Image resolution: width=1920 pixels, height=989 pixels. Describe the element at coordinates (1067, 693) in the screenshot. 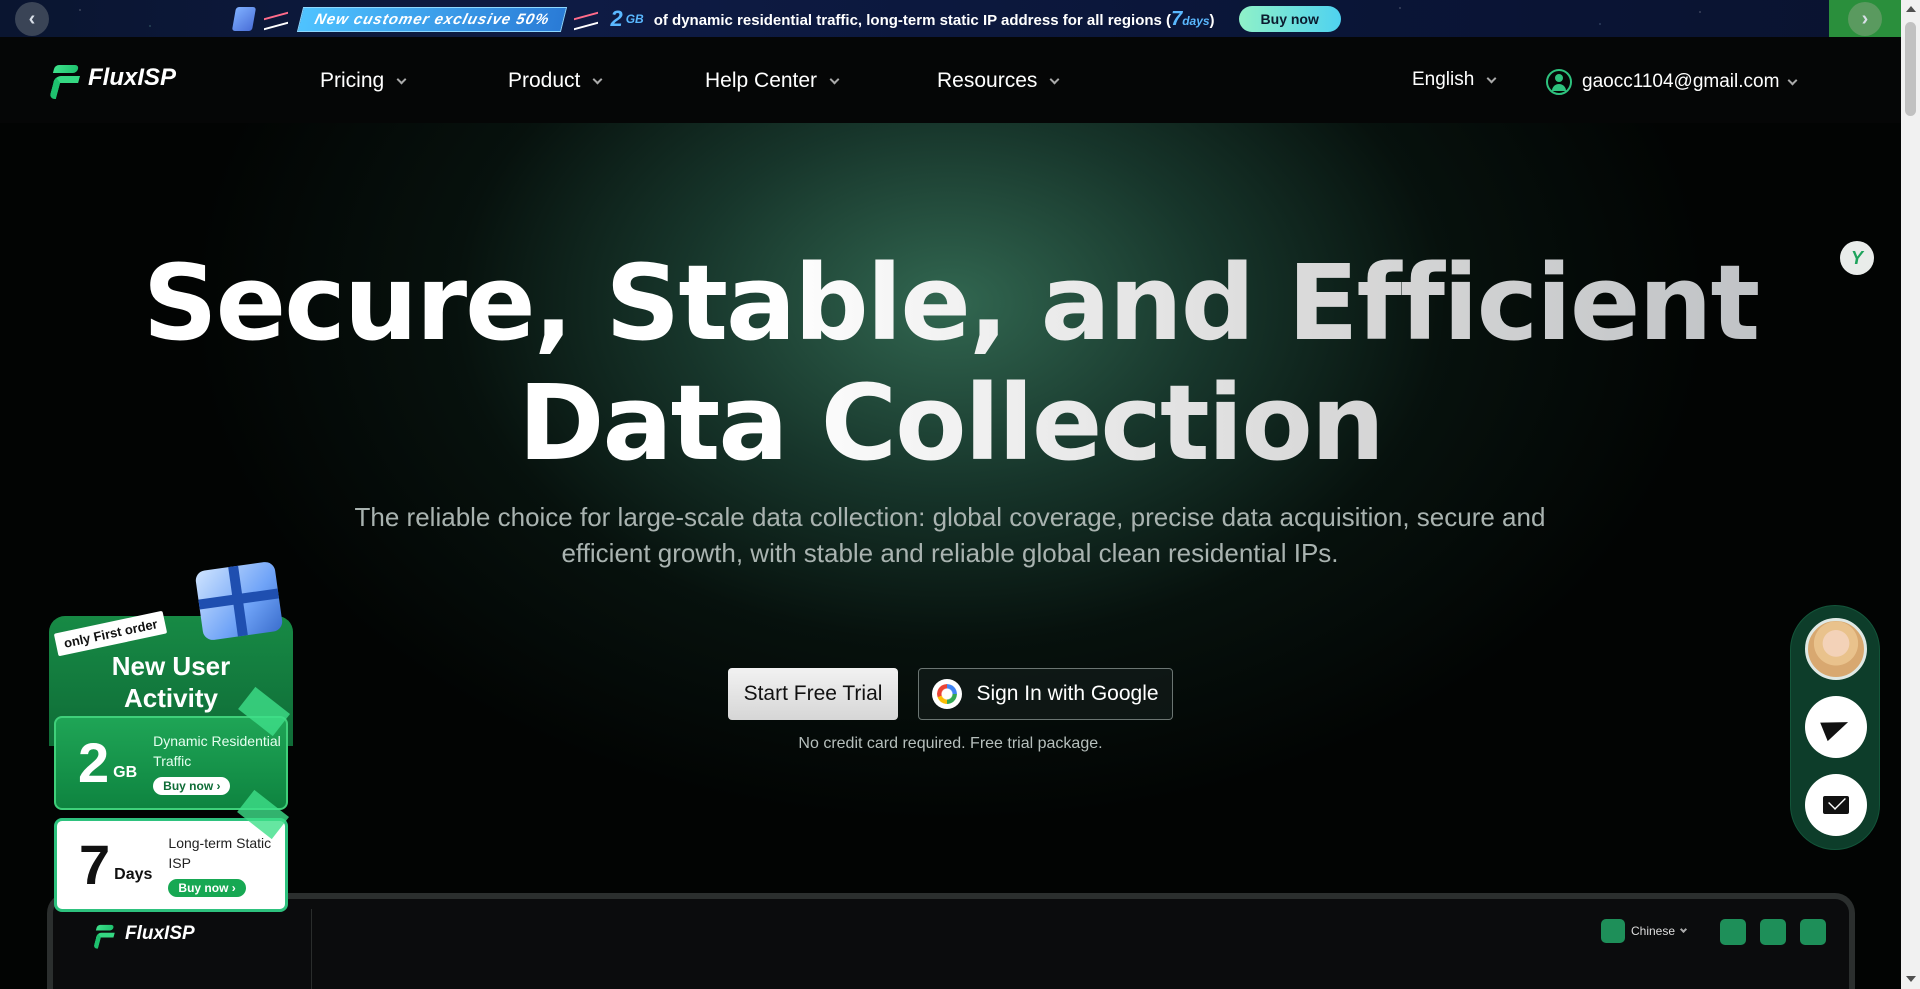

I see `google-signin-label: Sign In with Google` at that location.